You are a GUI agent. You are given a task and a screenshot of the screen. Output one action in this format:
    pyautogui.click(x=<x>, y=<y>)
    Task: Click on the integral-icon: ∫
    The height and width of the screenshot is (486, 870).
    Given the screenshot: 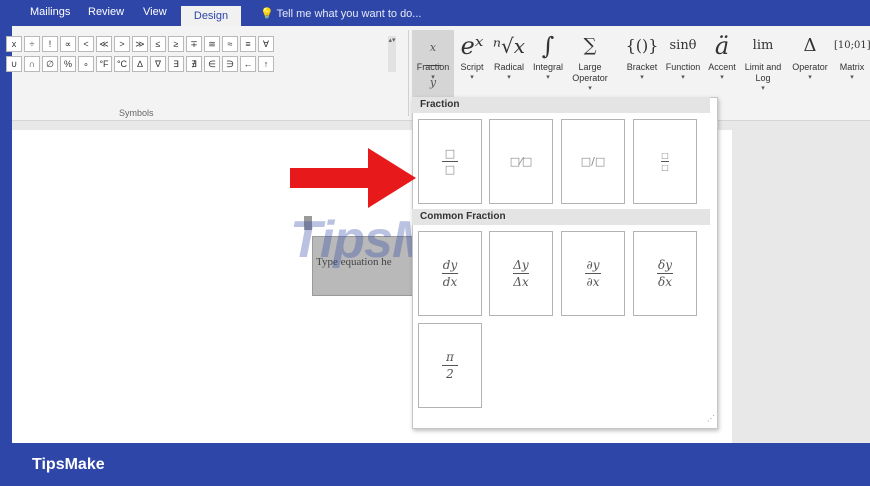 What is the action you would take?
    pyautogui.click(x=548, y=46)
    